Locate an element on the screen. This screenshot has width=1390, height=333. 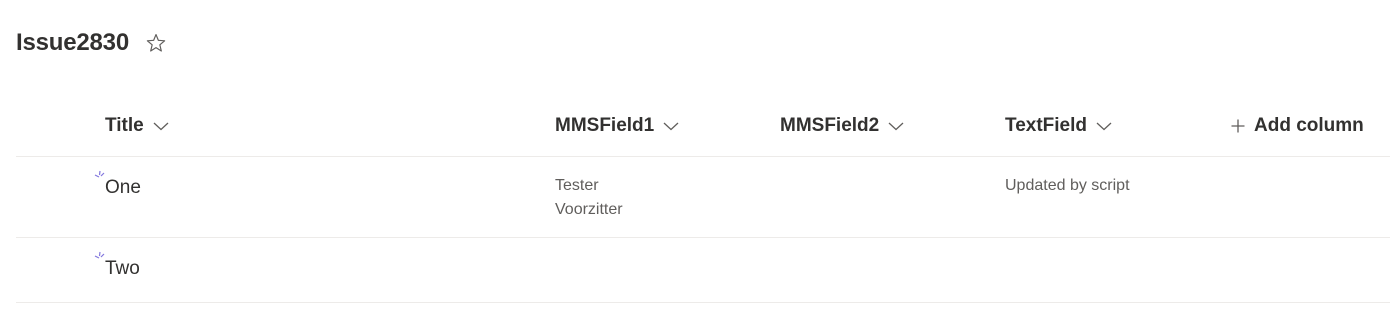
column-header-label: TextField is located at coordinates (1046, 125).